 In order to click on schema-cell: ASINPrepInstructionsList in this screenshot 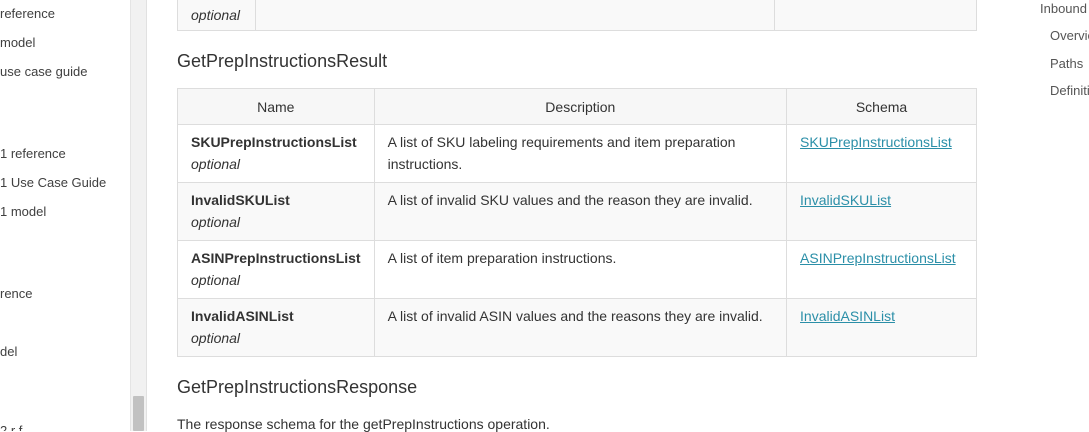, I will do `click(881, 269)`.